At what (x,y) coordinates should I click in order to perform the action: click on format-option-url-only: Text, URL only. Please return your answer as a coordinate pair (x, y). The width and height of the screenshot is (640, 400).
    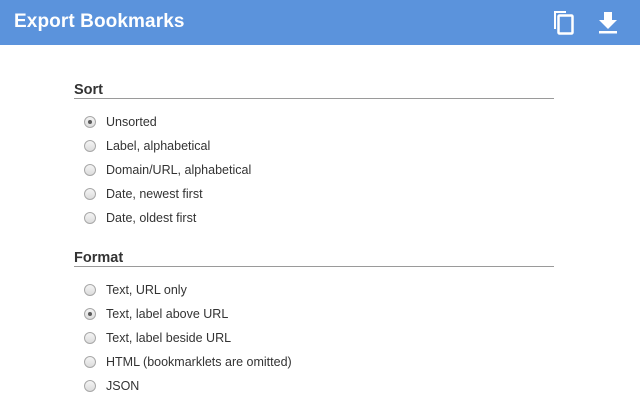
    Looking at the image, I should click on (135, 290).